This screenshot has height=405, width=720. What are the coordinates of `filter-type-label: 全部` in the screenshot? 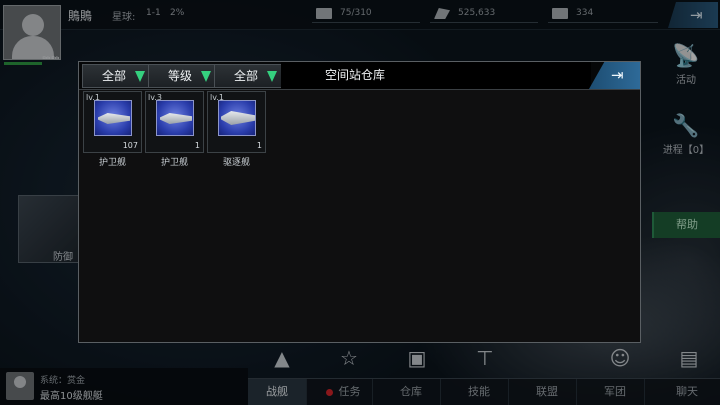 It's located at (114, 76).